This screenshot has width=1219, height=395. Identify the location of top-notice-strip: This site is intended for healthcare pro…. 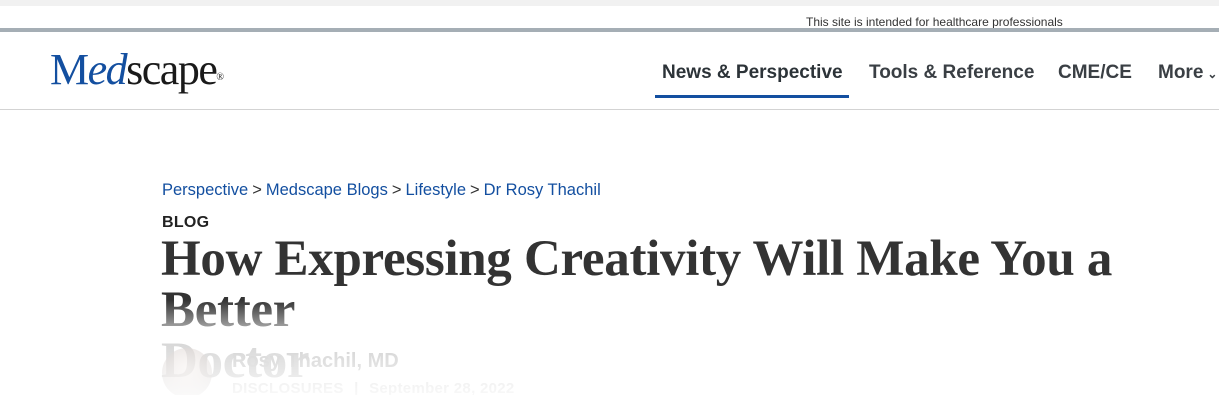
(609, 15).